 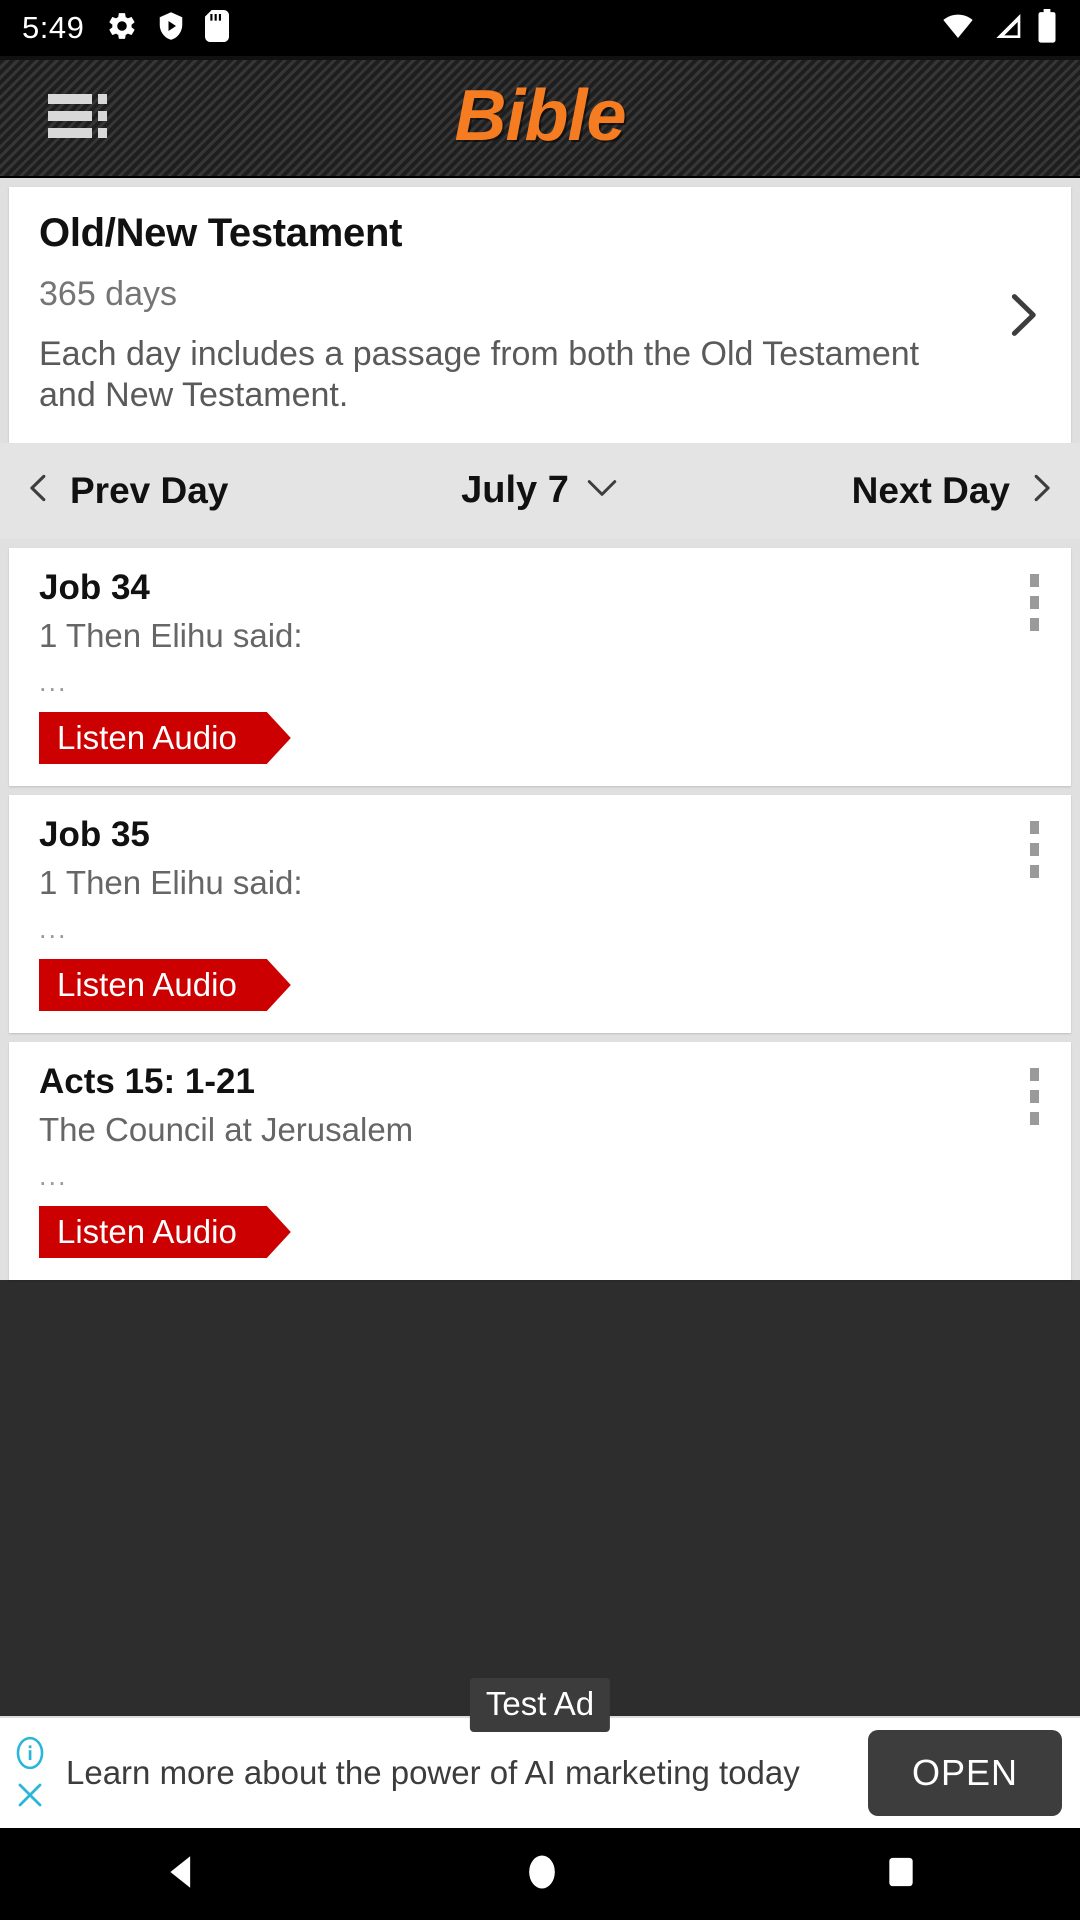 I want to click on ad-open-button: OPEN, so click(x=964, y=1773).